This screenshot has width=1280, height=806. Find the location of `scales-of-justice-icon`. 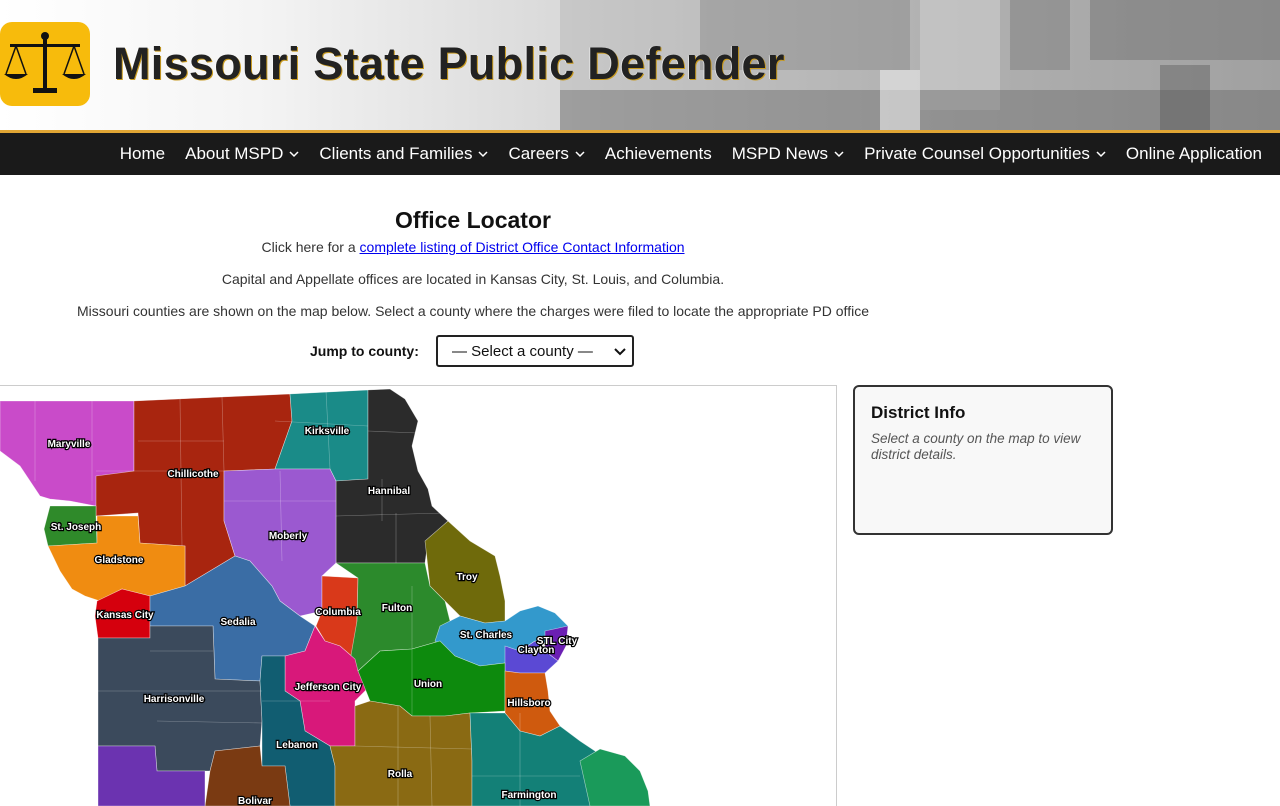

scales-of-justice-icon is located at coordinates (45, 62).